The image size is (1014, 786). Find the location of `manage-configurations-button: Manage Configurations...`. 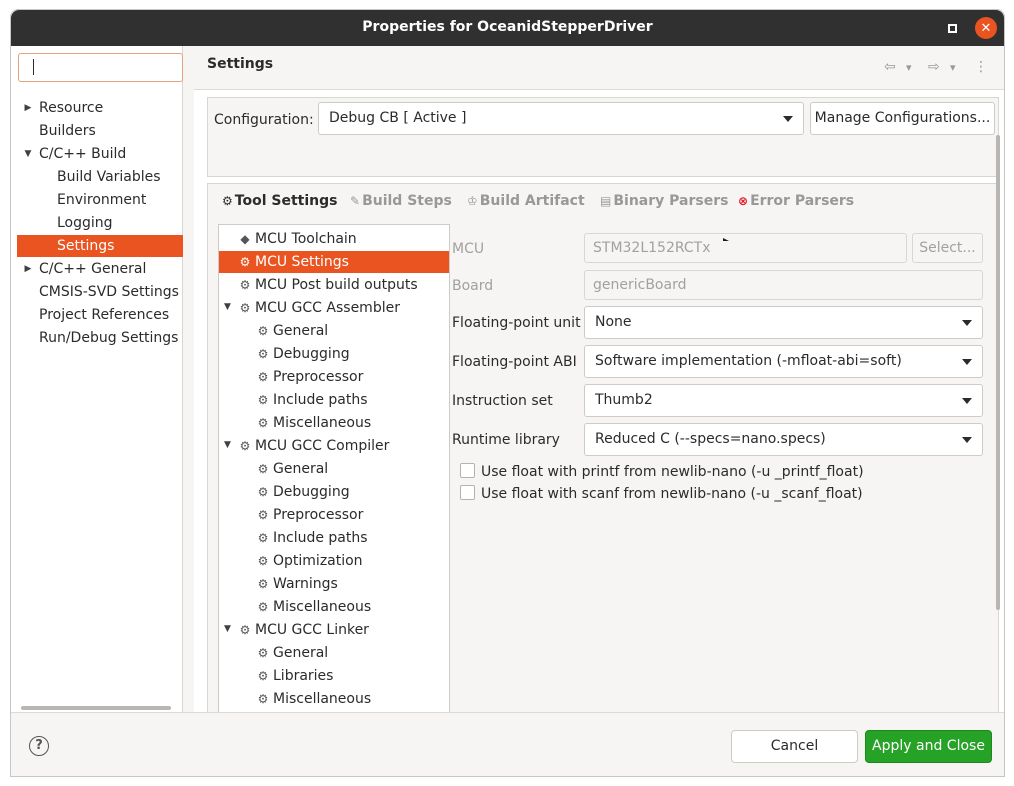

manage-configurations-button: Manage Configurations... is located at coordinates (902, 118).